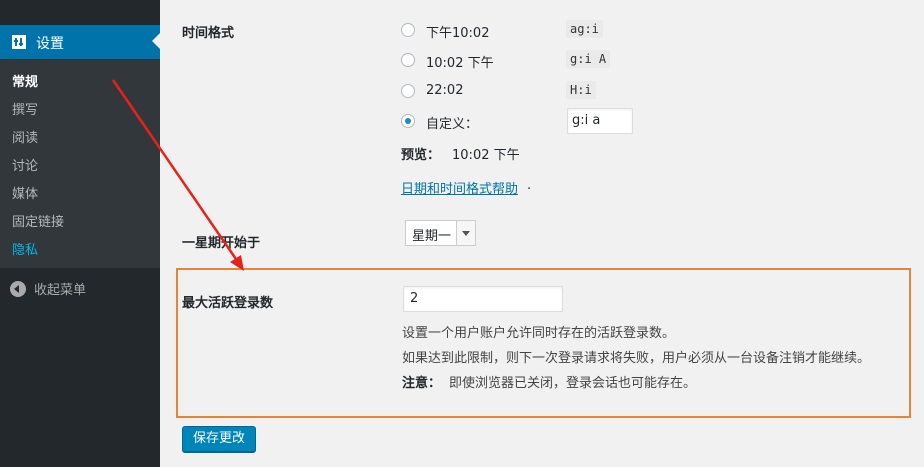  What do you see at coordinates (208, 33) in the screenshot?
I see `time-format-label: 时间格式` at bounding box center [208, 33].